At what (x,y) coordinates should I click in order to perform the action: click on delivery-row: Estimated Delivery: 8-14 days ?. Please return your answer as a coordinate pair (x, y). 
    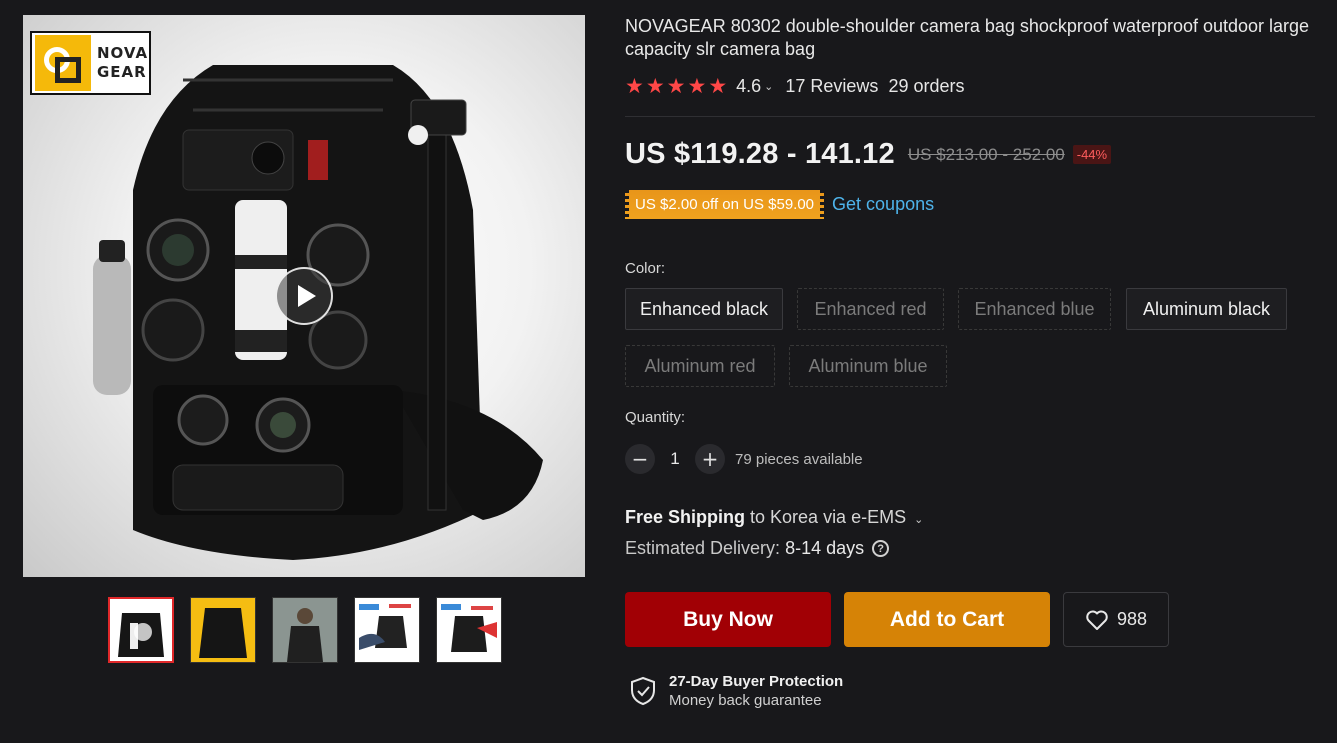
    Looking at the image, I should click on (757, 548).